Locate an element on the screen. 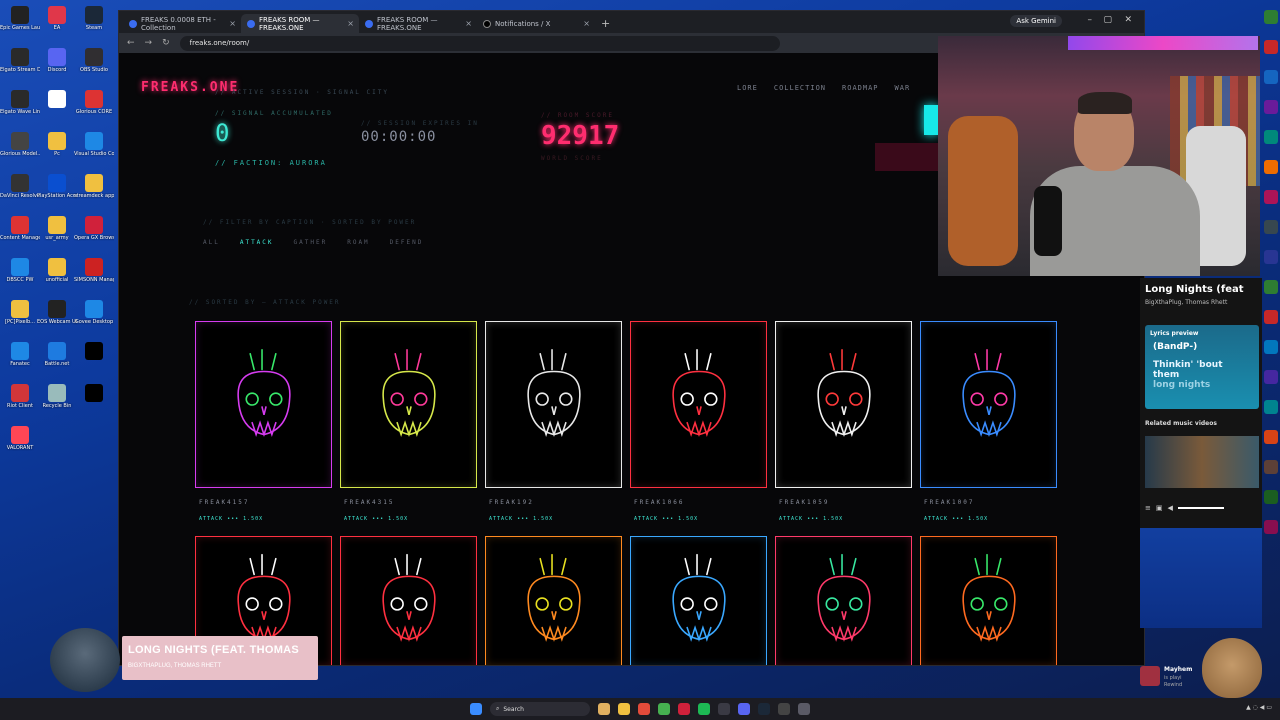  discord-icon is located at coordinates (744, 709).